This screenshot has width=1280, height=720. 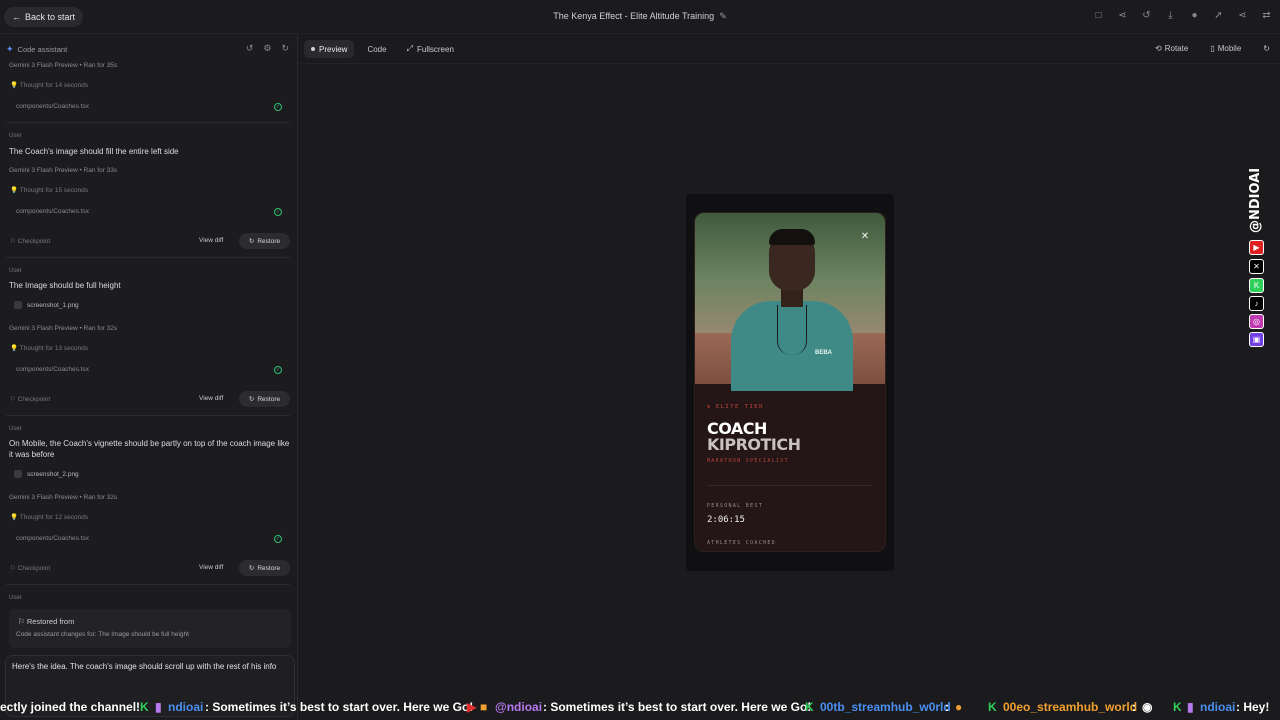 What do you see at coordinates (1256, 339) in the screenshot?
I see `twitch-icon: ▣` at bounding box center [1256, 339].